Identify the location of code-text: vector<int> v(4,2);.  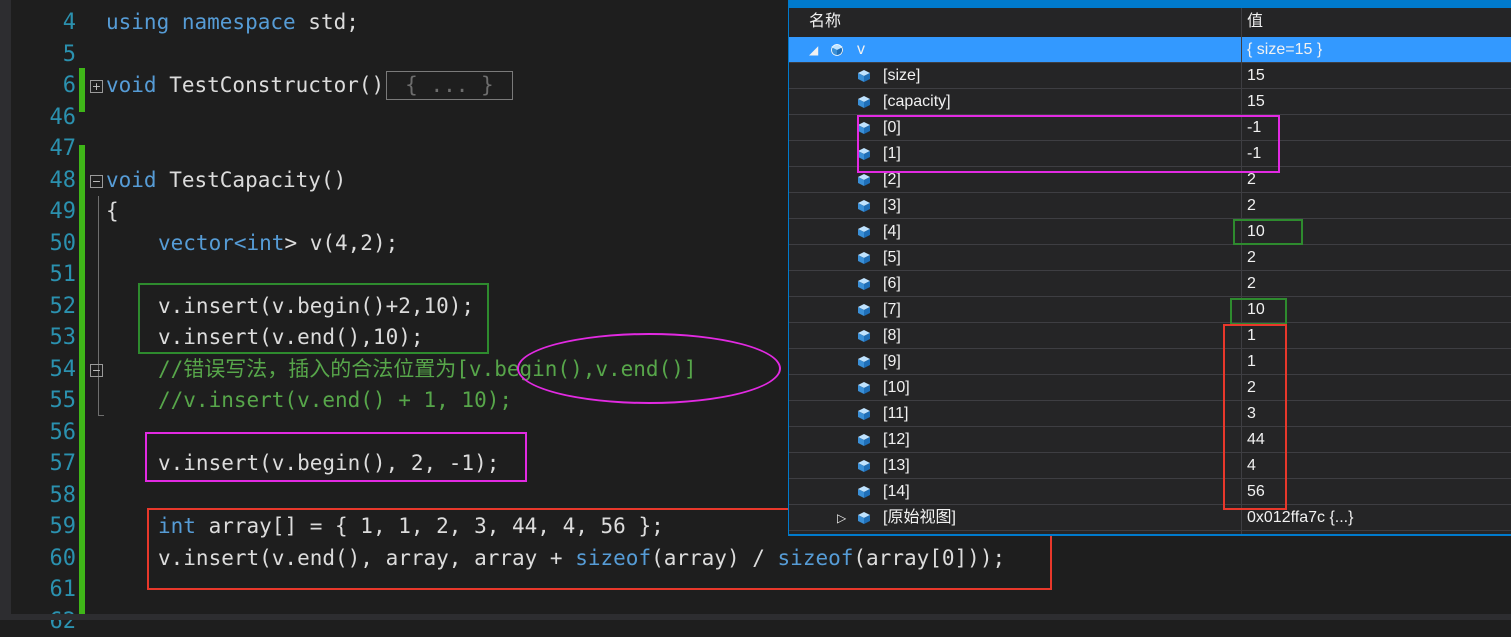
(278, 242).